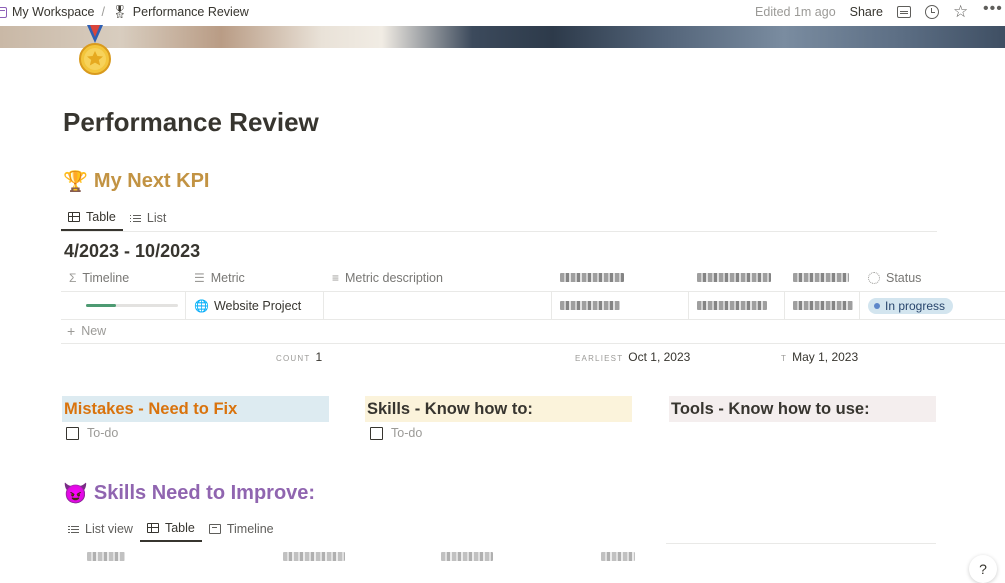 The height and width of the screenshot is (583, 1005). What do you see at coordinates (932, 12) in the screenshot?
I see `clock-icon` at bounding box center [932, 12].